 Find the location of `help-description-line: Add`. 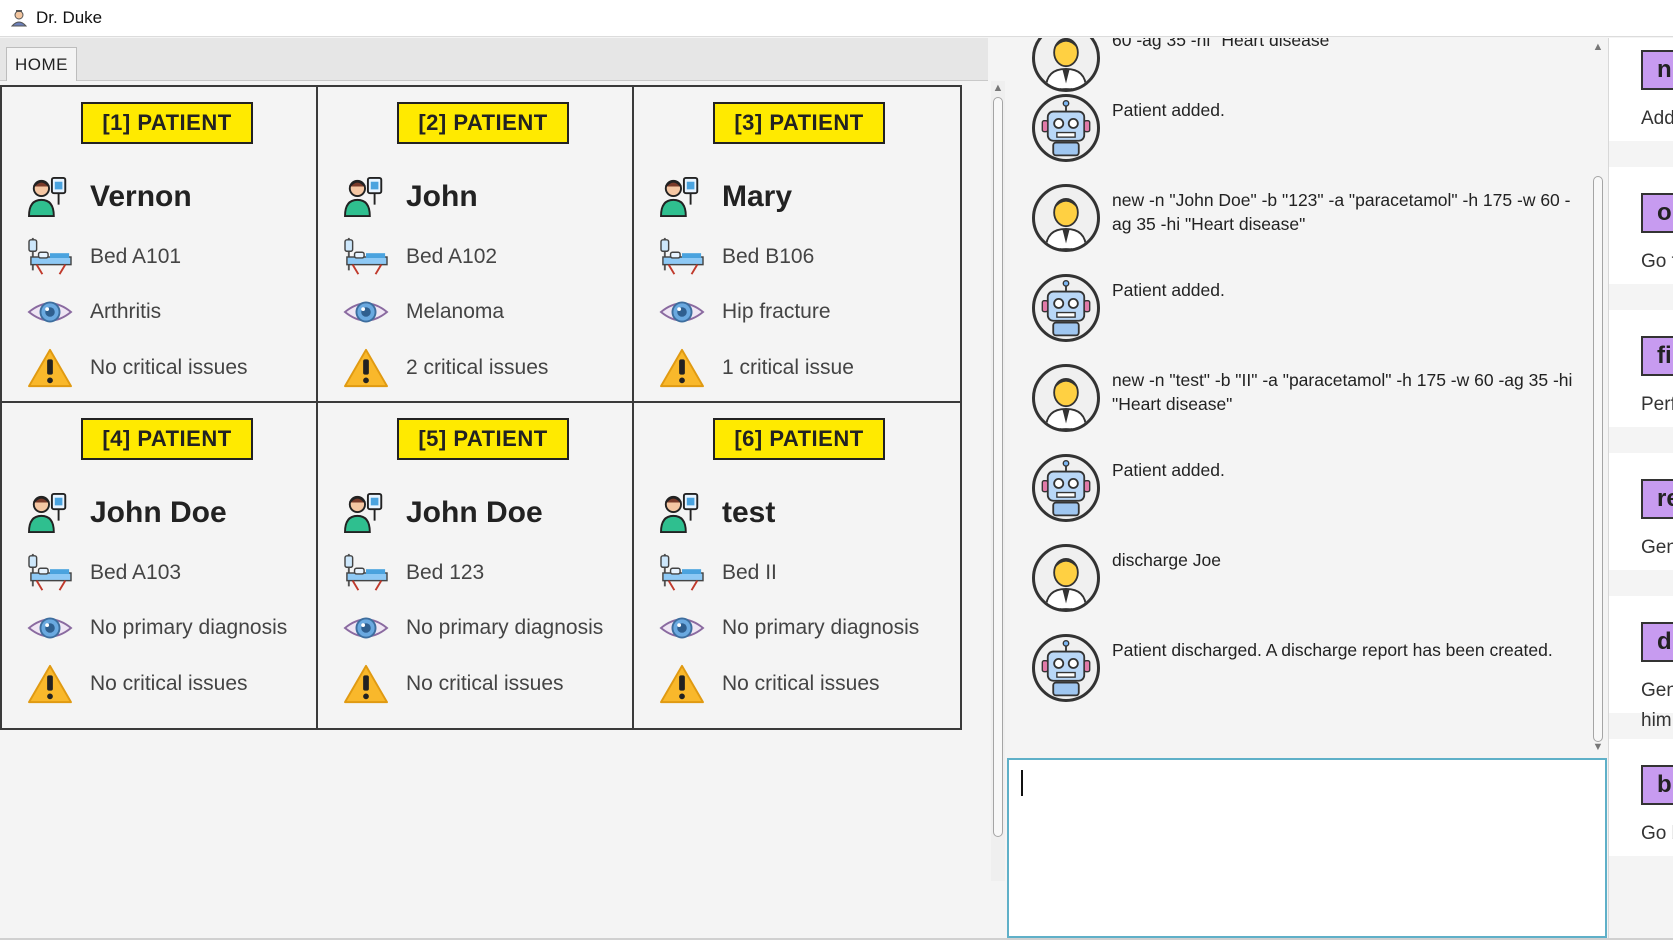

help-description-line: Add is located at coordinates (1657, 118).